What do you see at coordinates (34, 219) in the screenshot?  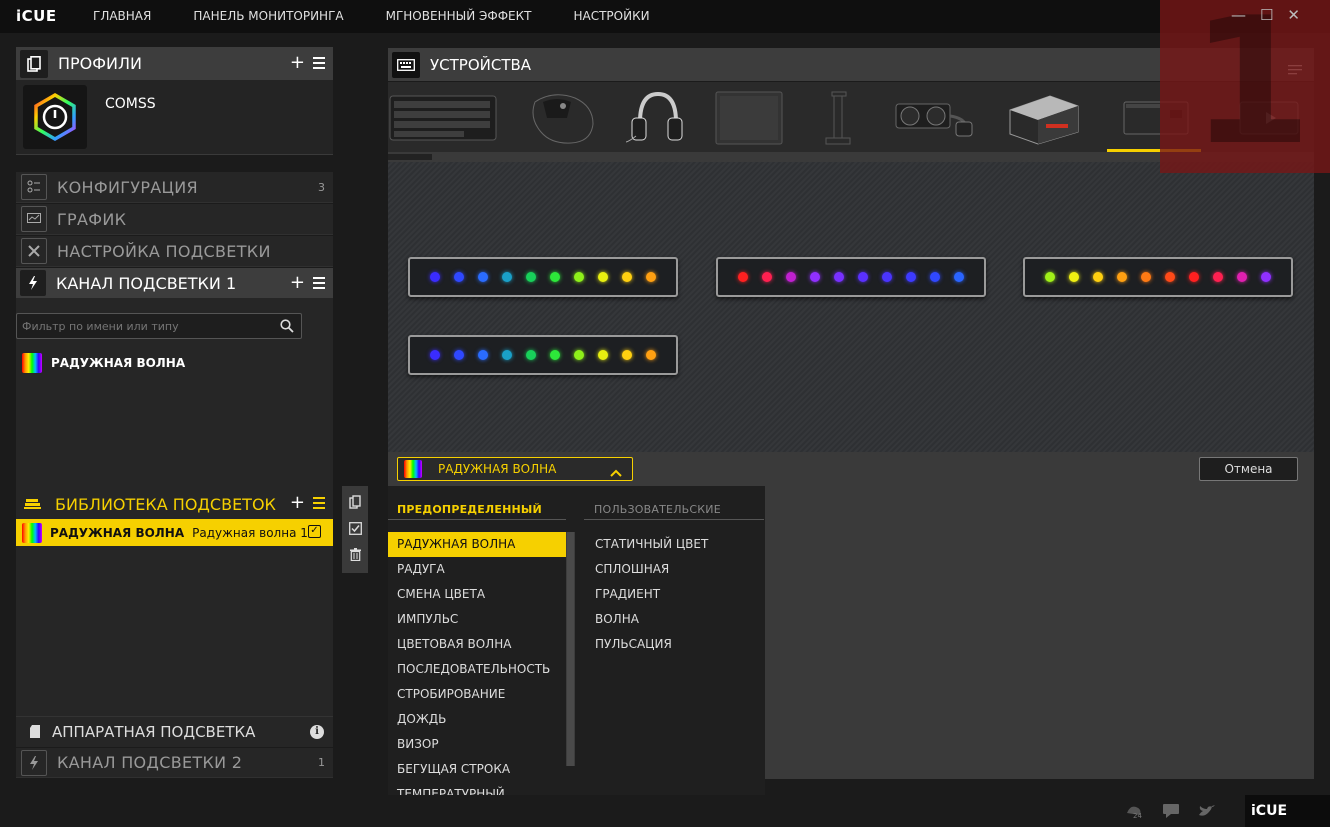 I see `graph-icon` at bounding box center [34, 219].